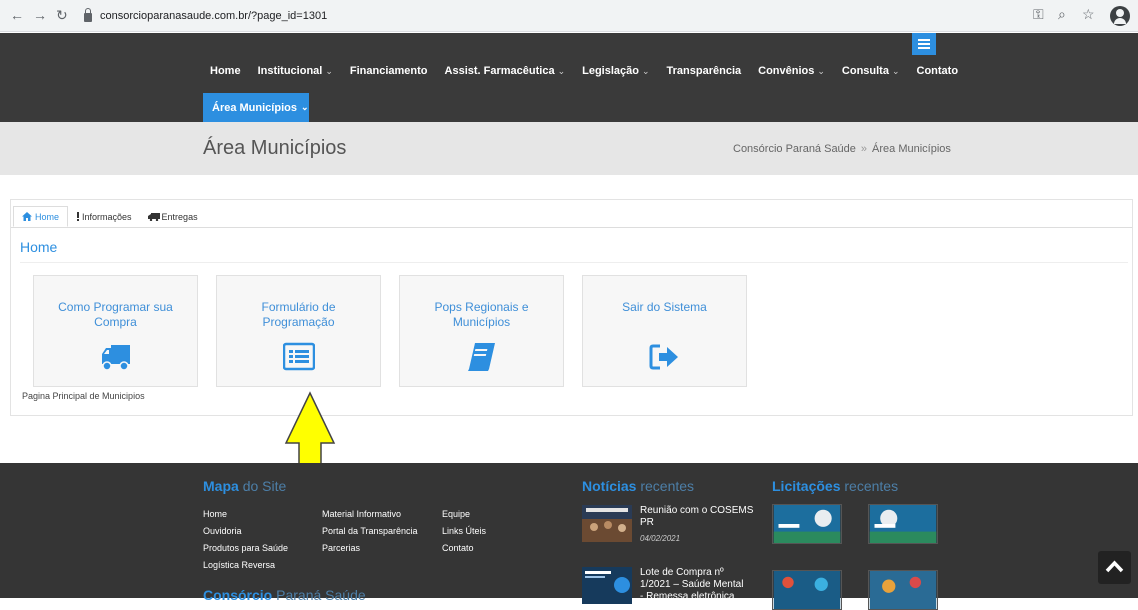 The width and height of the screenshot is (1138, 610). I want to click on card-formulario-programacao: Formulário de Programação, so click(298, 331).